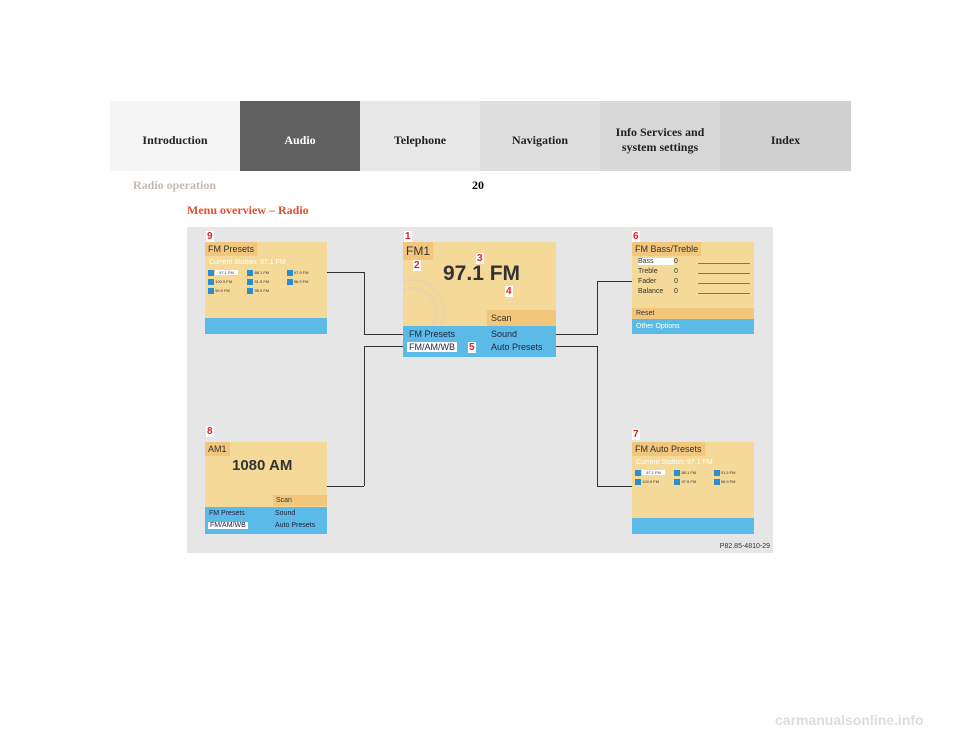 This screenshot has height=742, width=960. Describe the element at coordinates (693, 313) in the screenshot. I see `reset-button: Reset` at that location.